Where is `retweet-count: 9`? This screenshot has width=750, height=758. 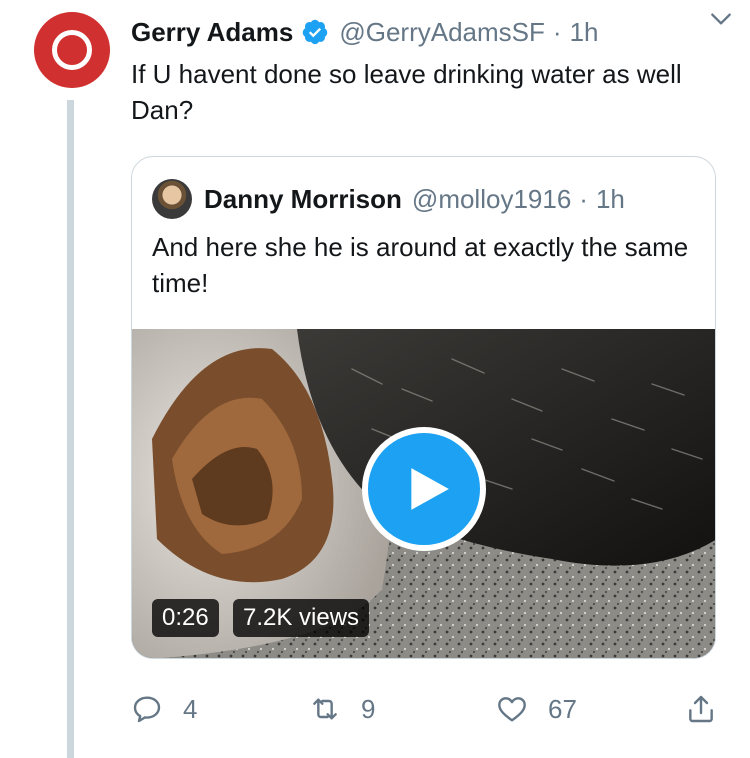 retweet-count: 9 is located at coordinates (368, 708).